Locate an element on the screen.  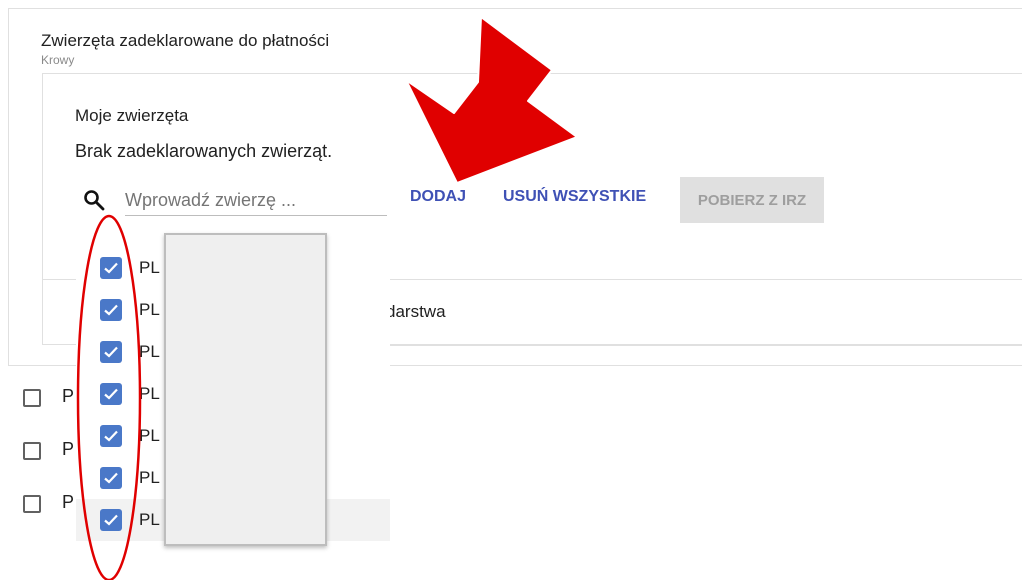
empty-message: Brak zadeklarowanych zwierząt. is located at coordinates (204, 151).